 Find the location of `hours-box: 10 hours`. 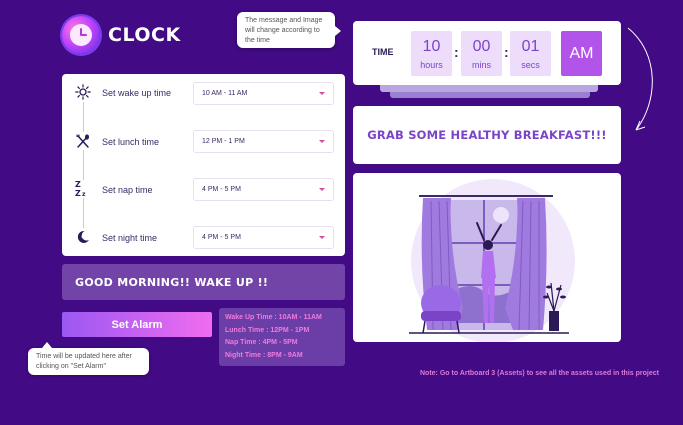

hours-box: 10 hours is located at coordinates (431, 53).